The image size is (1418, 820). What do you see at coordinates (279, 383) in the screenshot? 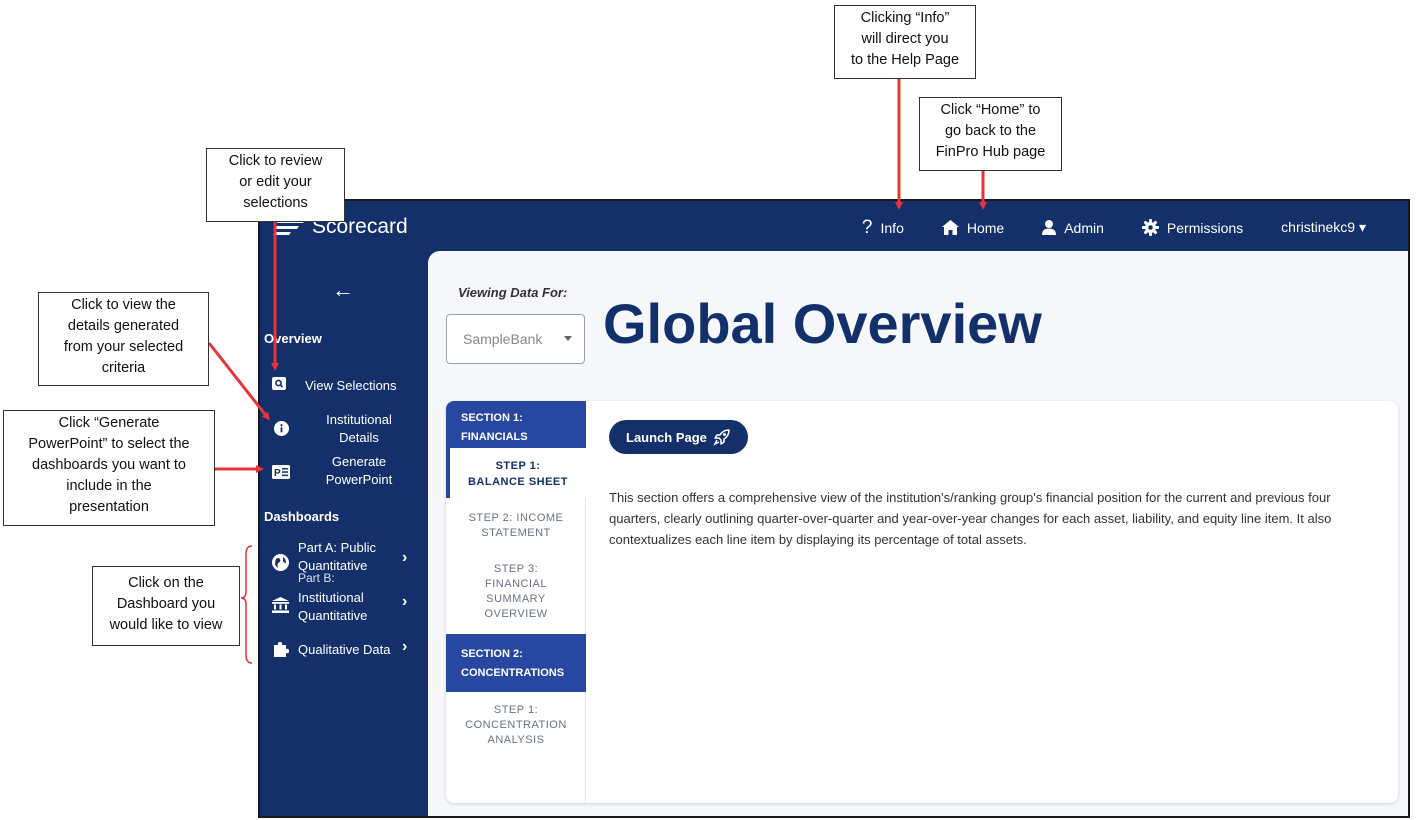
I see `search-icon` at bounding box center [279, 383].